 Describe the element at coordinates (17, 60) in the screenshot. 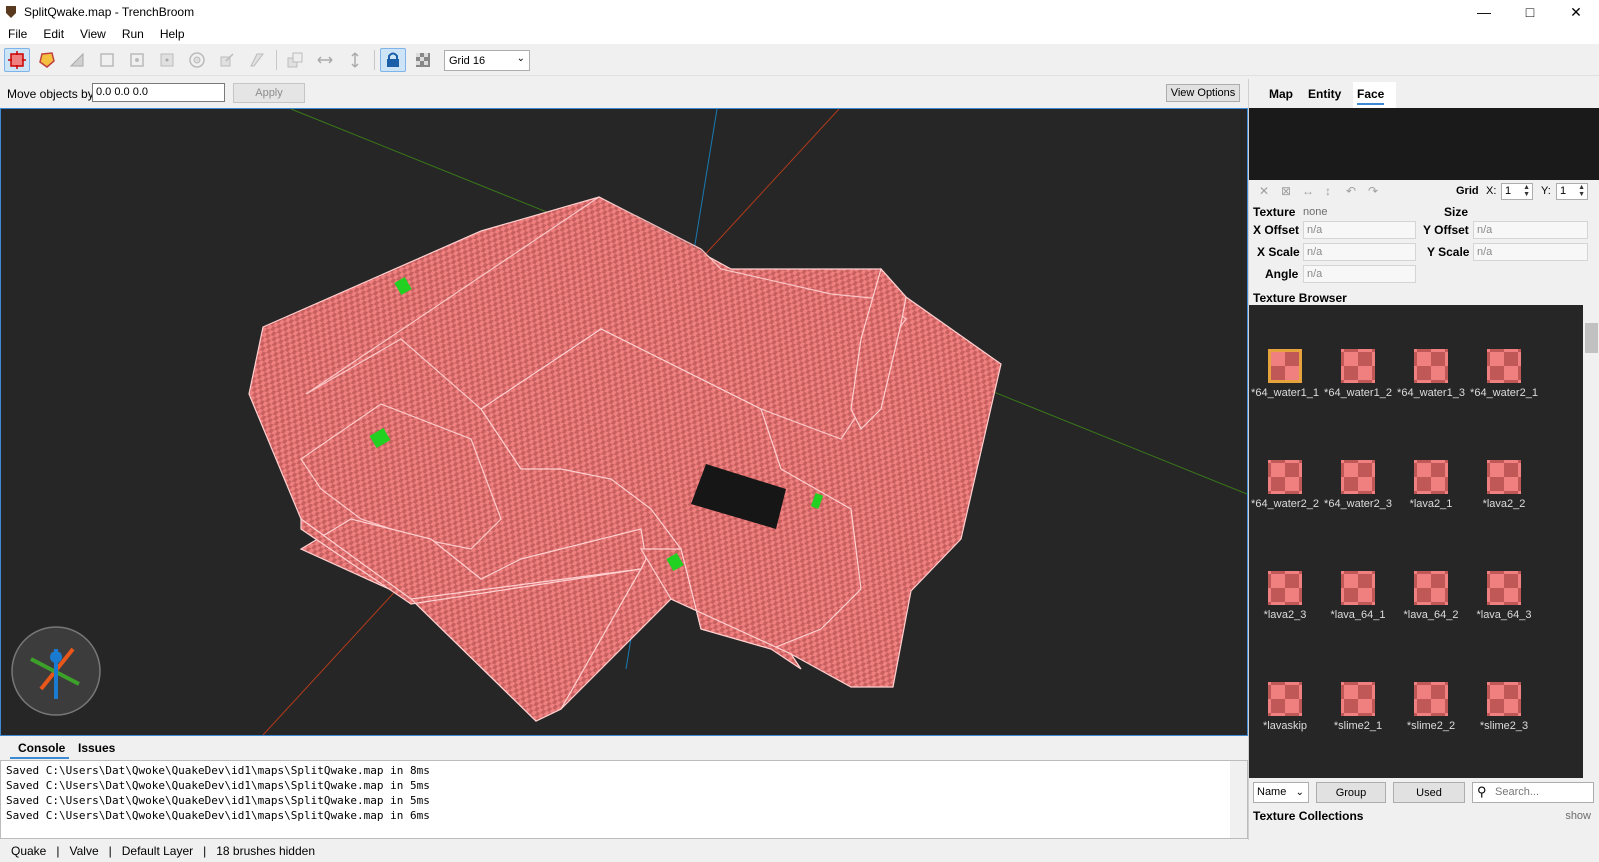

I see `select-tool-button` at that location.